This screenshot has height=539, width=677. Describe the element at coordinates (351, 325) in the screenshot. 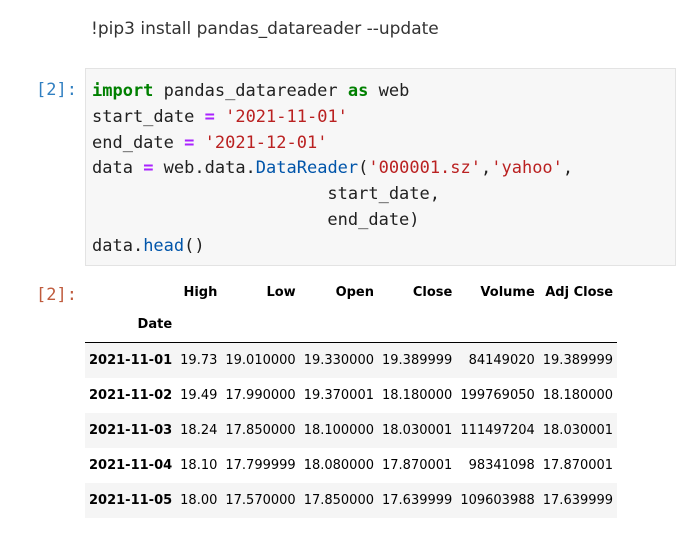

I see `index-header-row: Date` at that location.